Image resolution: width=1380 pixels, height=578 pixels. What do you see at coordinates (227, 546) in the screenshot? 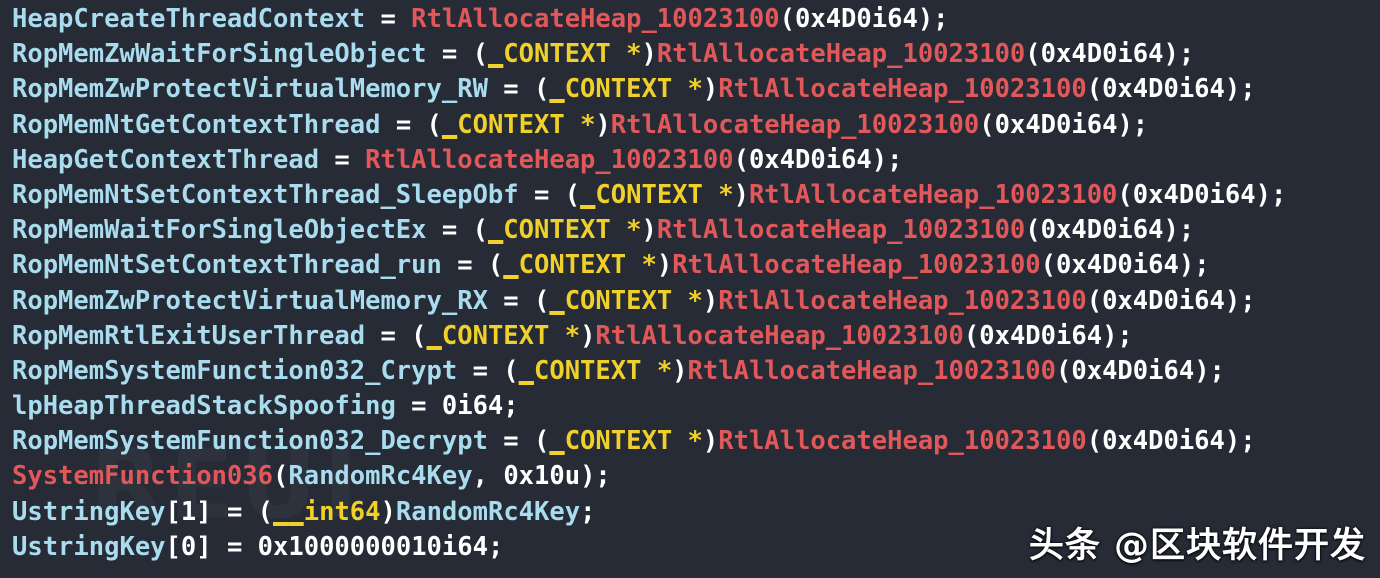
I see `code-token-punct: ] =` at bounding box center [227, 546].